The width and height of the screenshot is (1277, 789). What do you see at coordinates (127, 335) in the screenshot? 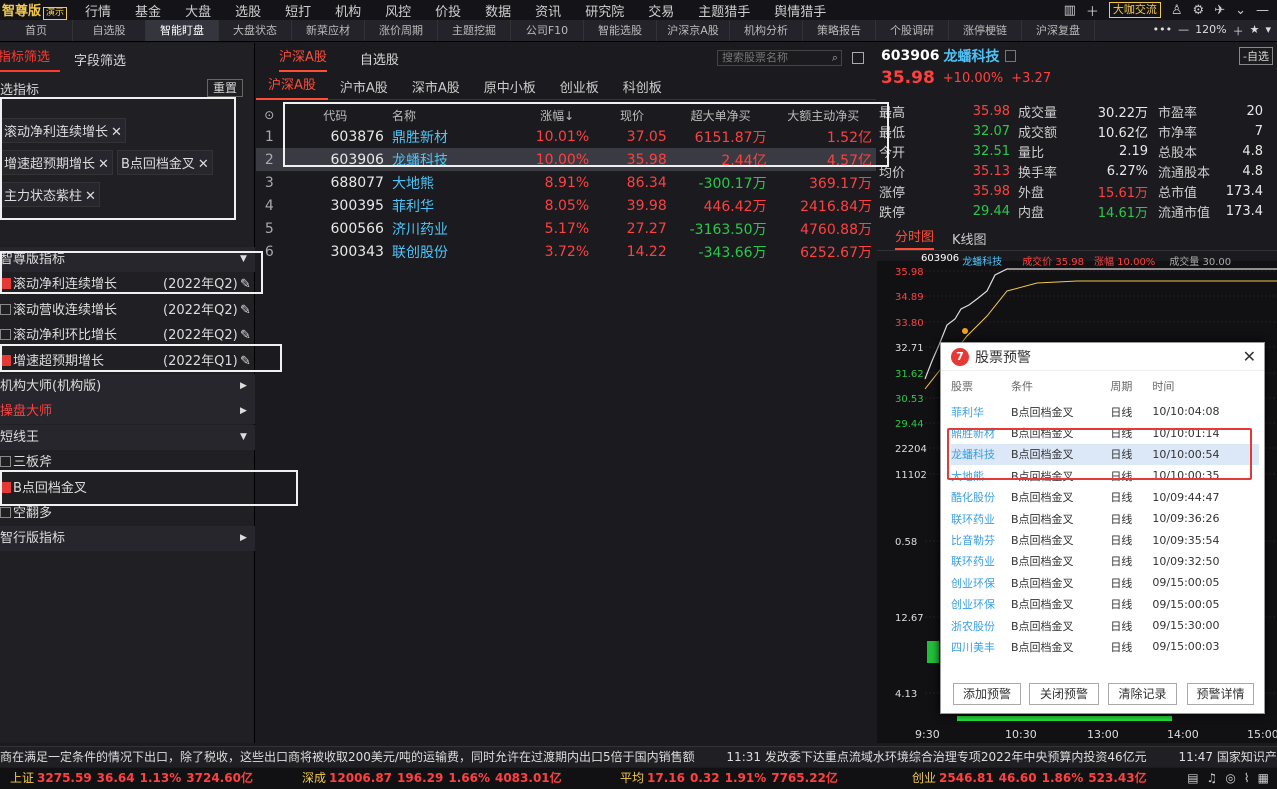
I see `indicator-row: 滚动净利环比增长 (2022年Q2) ✎` at bounding box center [127, 335].